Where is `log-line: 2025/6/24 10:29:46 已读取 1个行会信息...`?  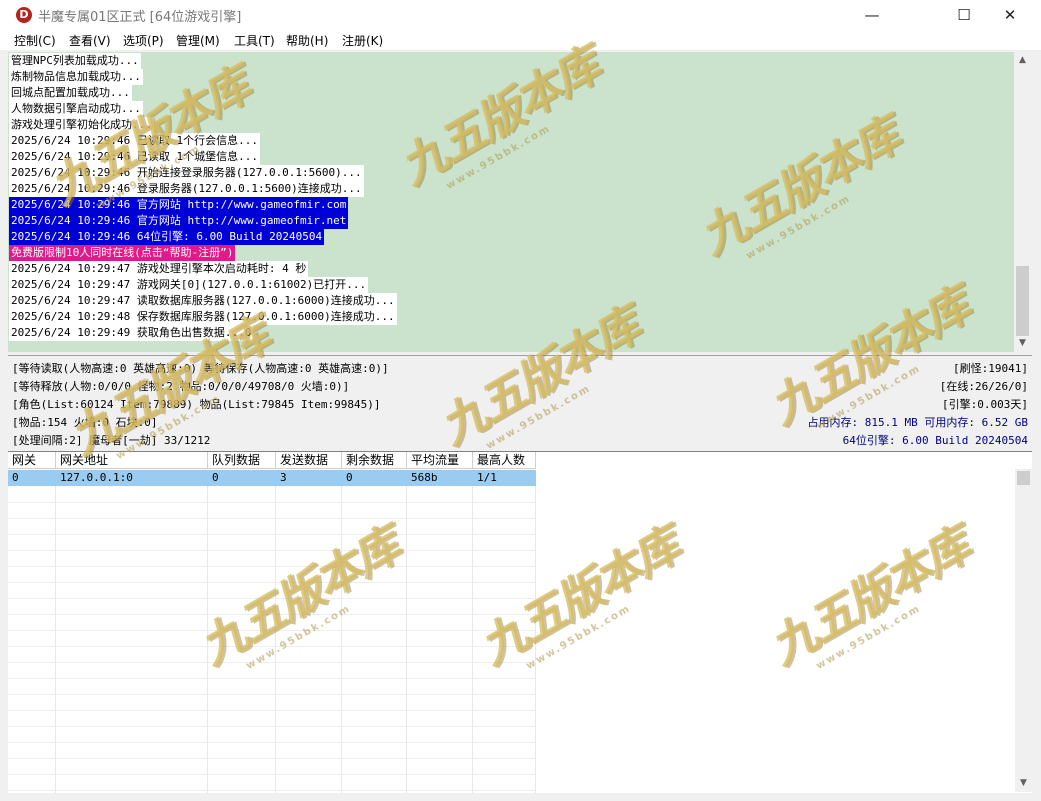
log-line: 2025/6/24 10:29:46 已读取 1个行会信息... is located at coordinates (134, 141).